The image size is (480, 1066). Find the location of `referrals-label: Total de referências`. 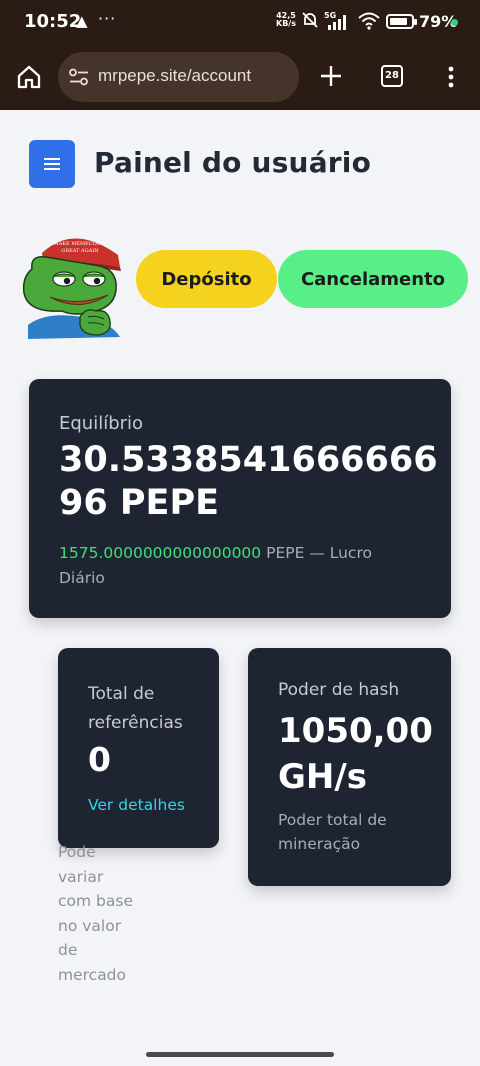

referrals-label: Total de referências is located at coordinates (135, 708).